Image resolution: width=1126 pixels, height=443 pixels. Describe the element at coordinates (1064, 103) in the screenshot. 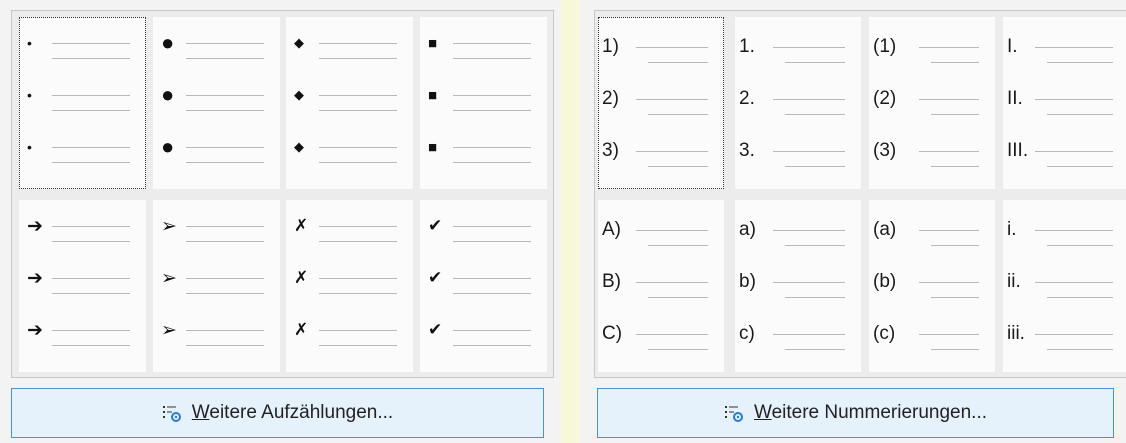

I see `style-cell-numbering-upper-roman: I. II. III.` at that location.